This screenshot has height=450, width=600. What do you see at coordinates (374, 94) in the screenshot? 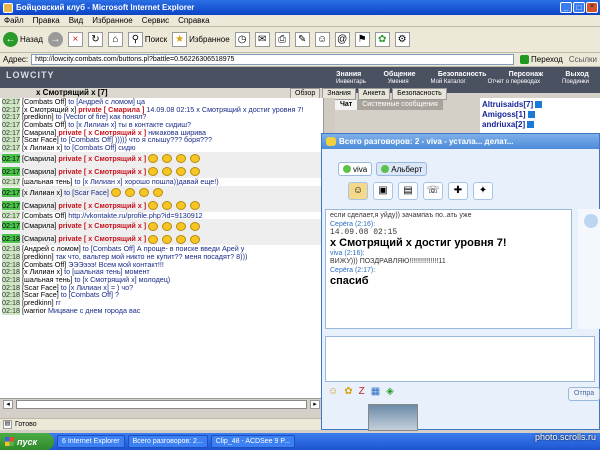
I see `tab-profile: Анкета` at bounding box center [374, 94].